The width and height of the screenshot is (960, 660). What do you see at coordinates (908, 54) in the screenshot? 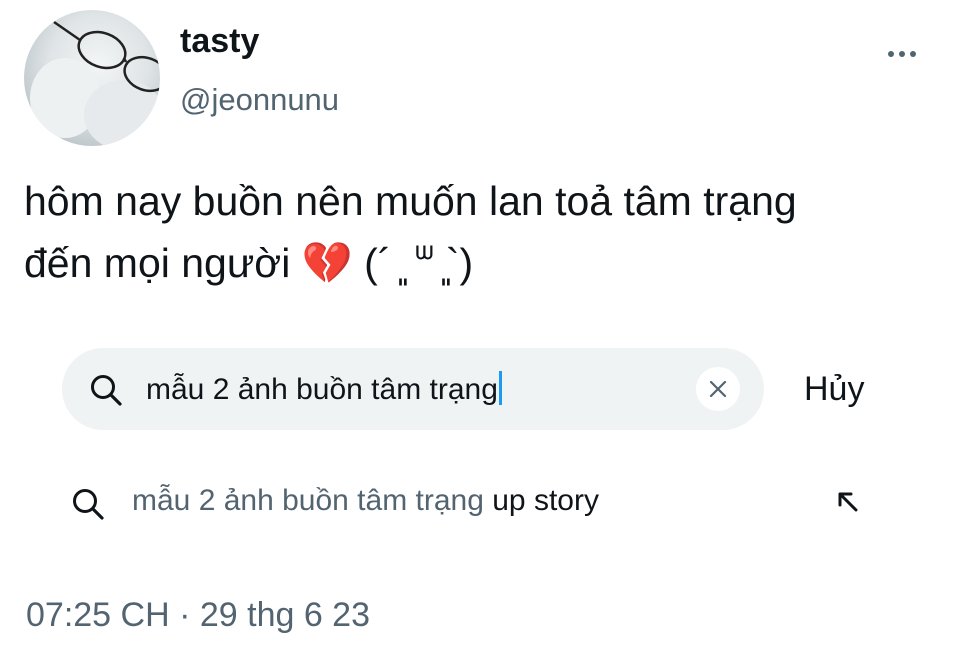
I see `more-horizontal-icon` at bounding box center [908, 54].